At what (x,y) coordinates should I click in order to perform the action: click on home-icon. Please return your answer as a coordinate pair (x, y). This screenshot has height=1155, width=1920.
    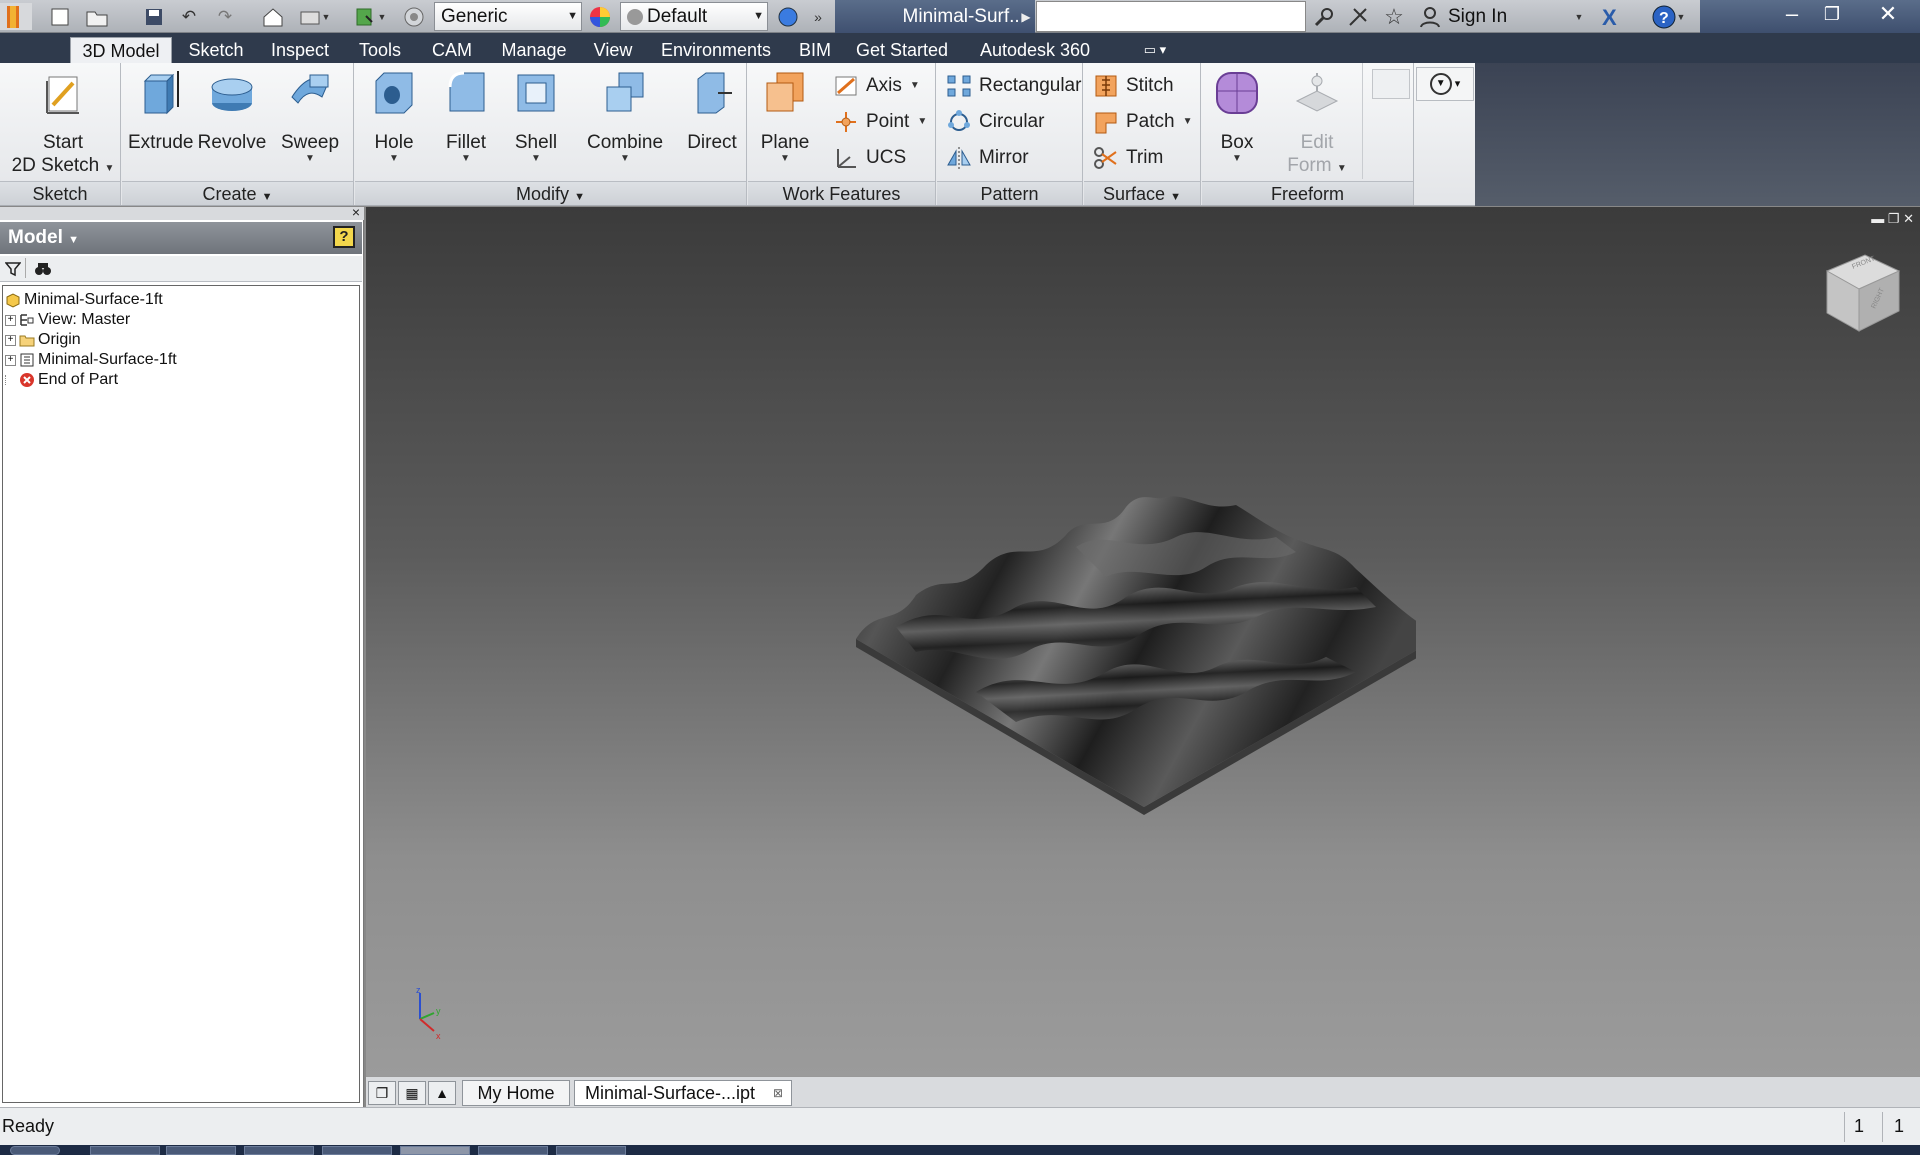
    Looking at the image, I should click on (273, 16).